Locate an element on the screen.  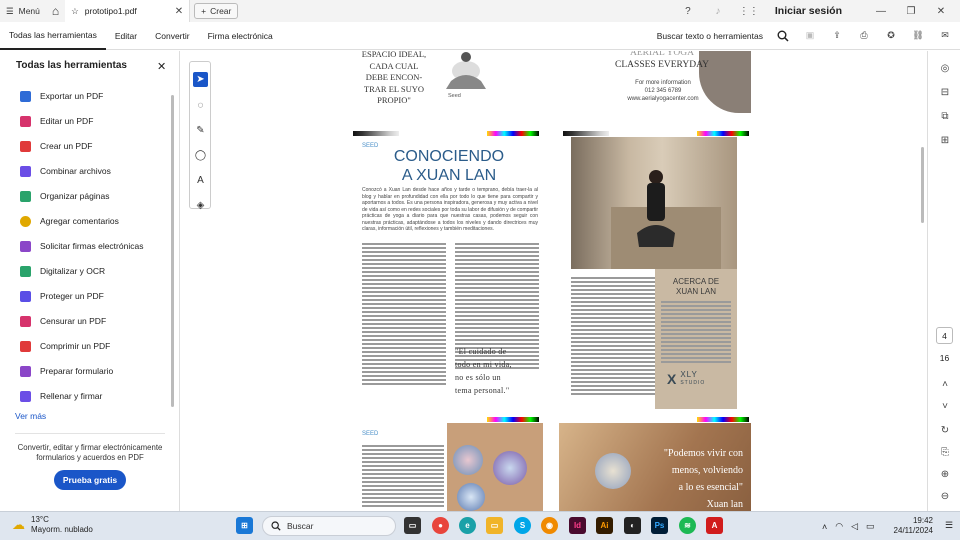
close-tab-icon: ✕ is located at coordinates (179, 11).